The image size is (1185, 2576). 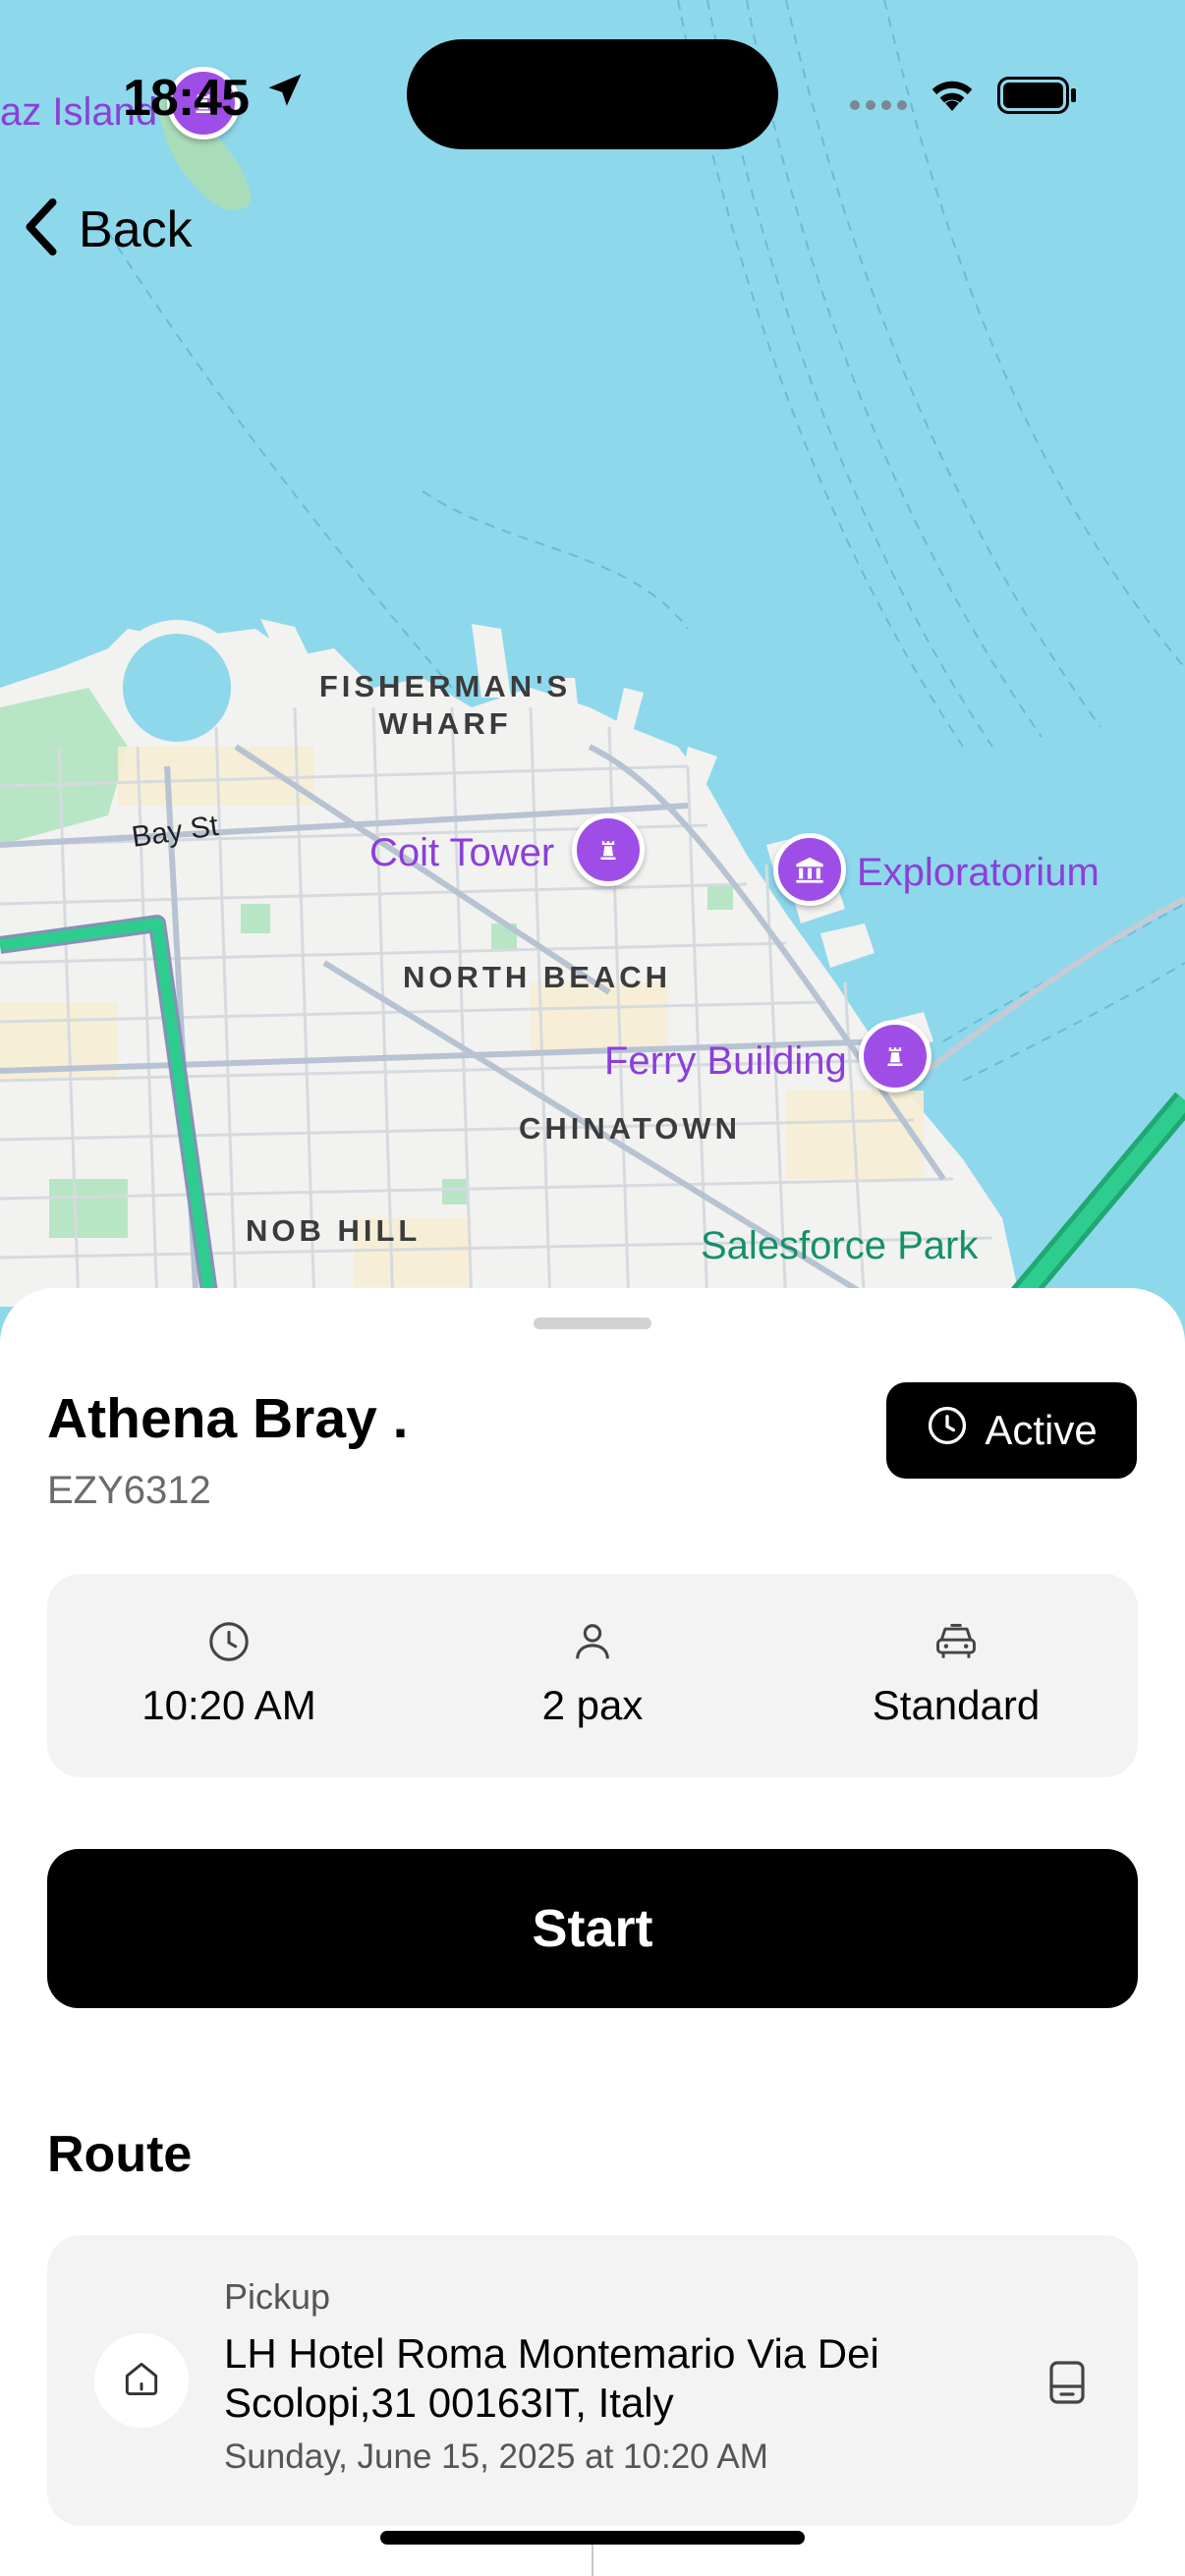 I want to click on salesforce-park-label: Salesforce Park, so click(x=840, y=1246).